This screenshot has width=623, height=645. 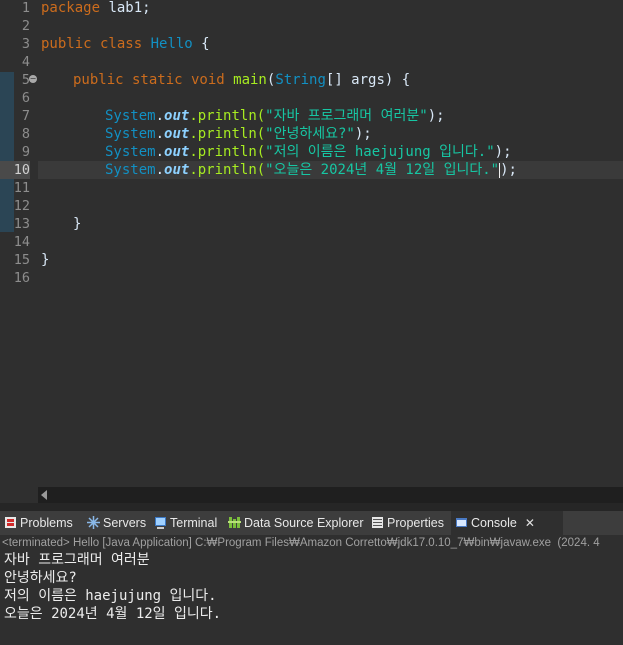 I want to click on line-number: 13, so click(x=21, y=224).